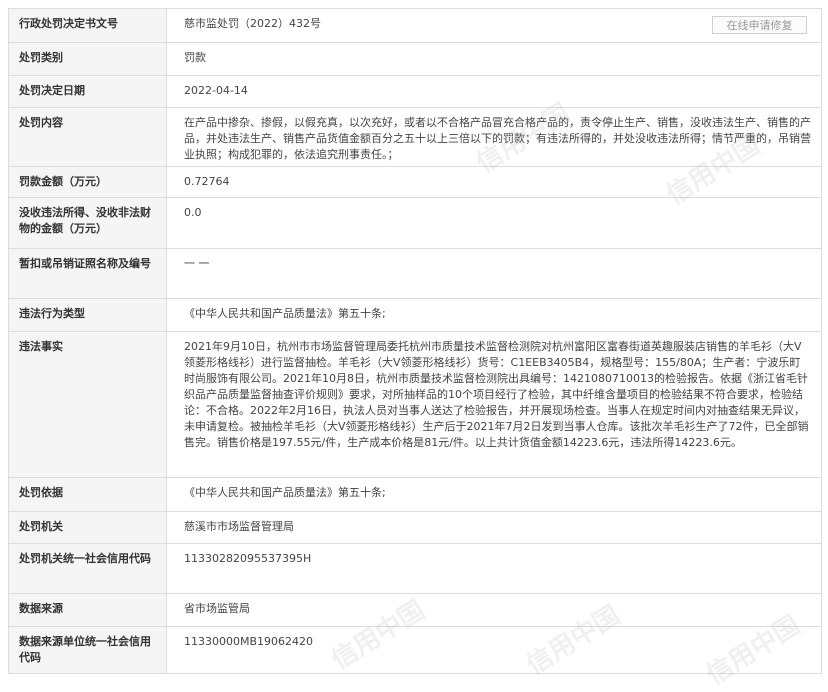  What do you see at coordinates (415, 569) in the screenshot?
I see `row-authority-credit-code: 处罚机关统一社会信用代码 11330282095537395H` at bounding box center [415, 569].